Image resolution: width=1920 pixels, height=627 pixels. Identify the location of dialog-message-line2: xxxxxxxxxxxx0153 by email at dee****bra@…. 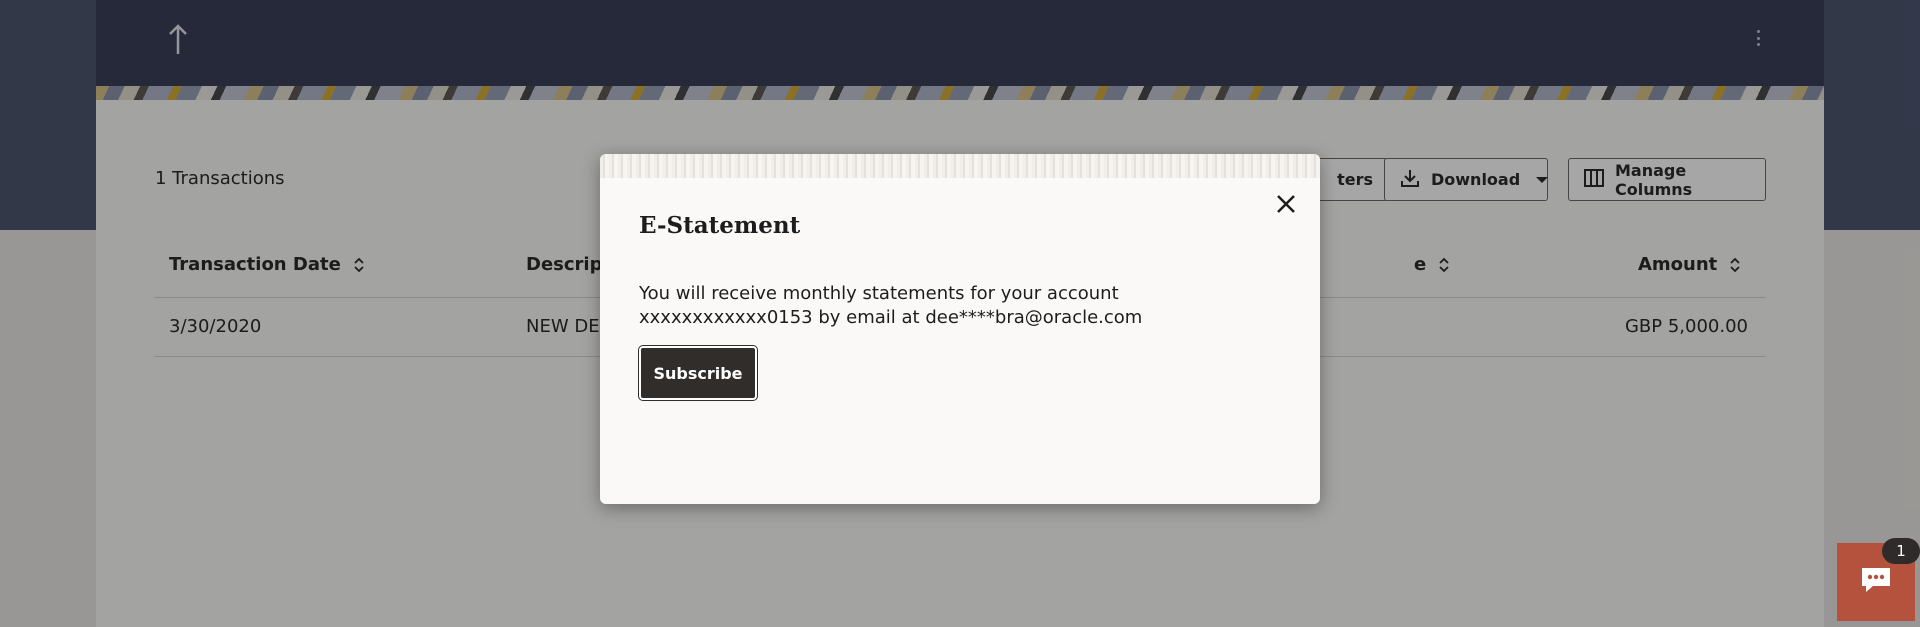
(891, 317).